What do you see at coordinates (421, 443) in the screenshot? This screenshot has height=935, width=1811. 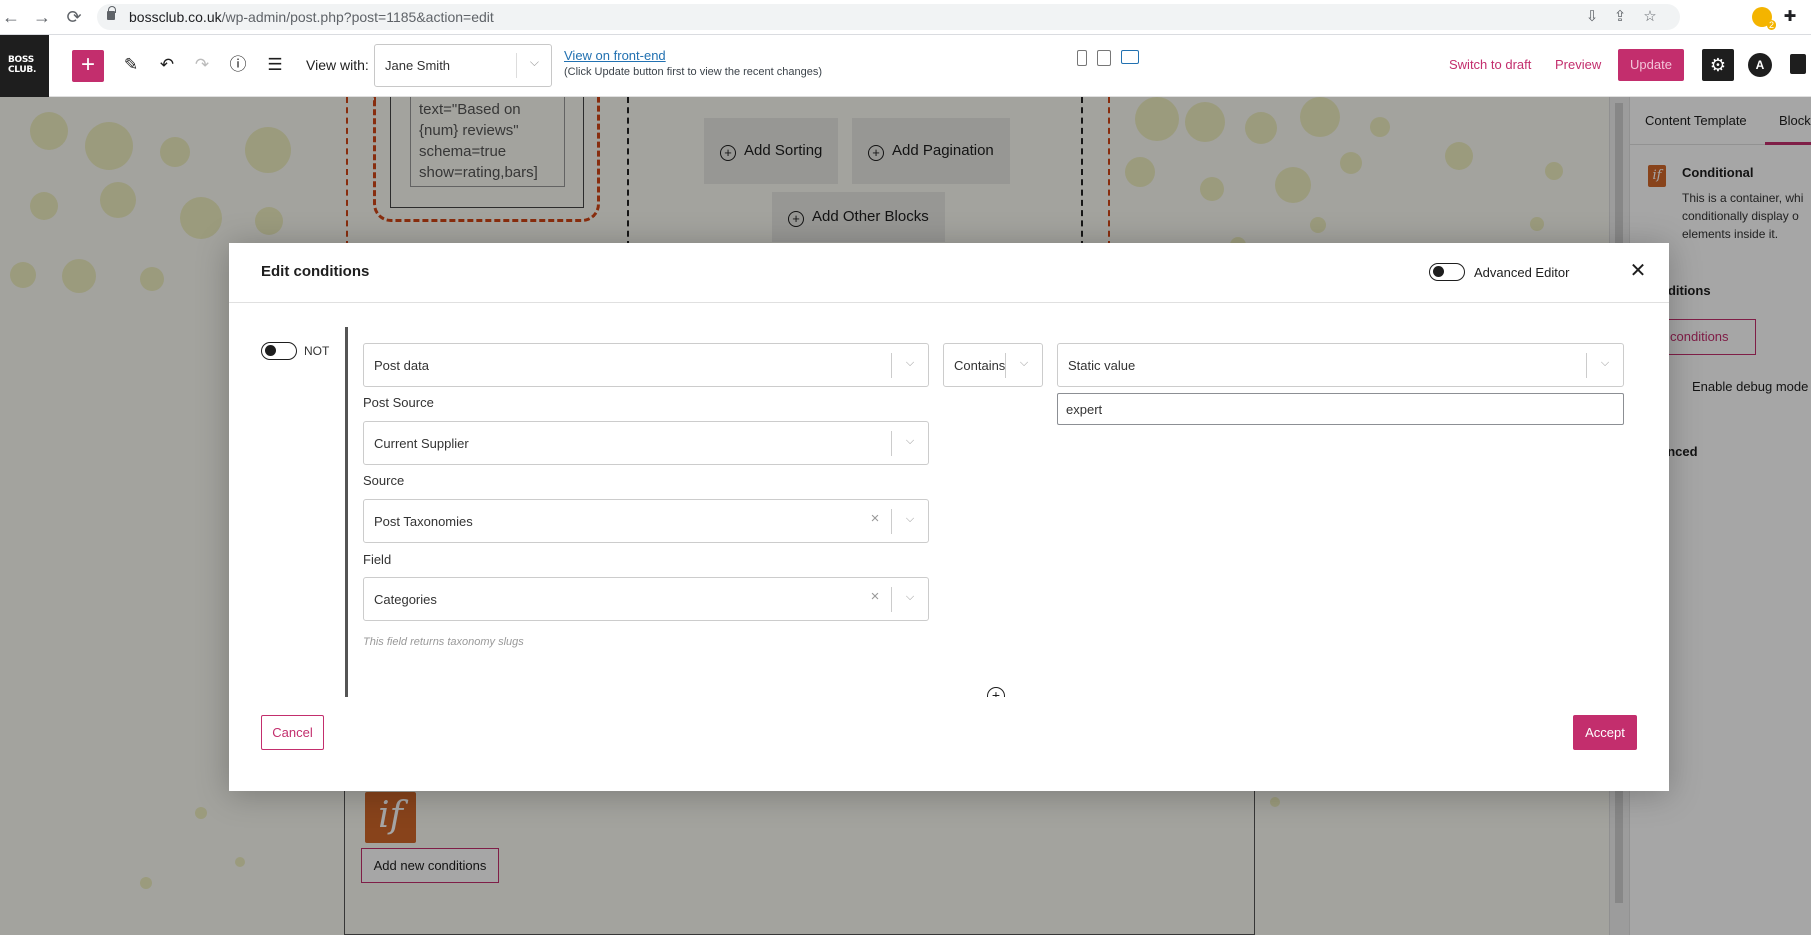 I see `post-source-value: Current Supplier` at bounding box center [421, 443].